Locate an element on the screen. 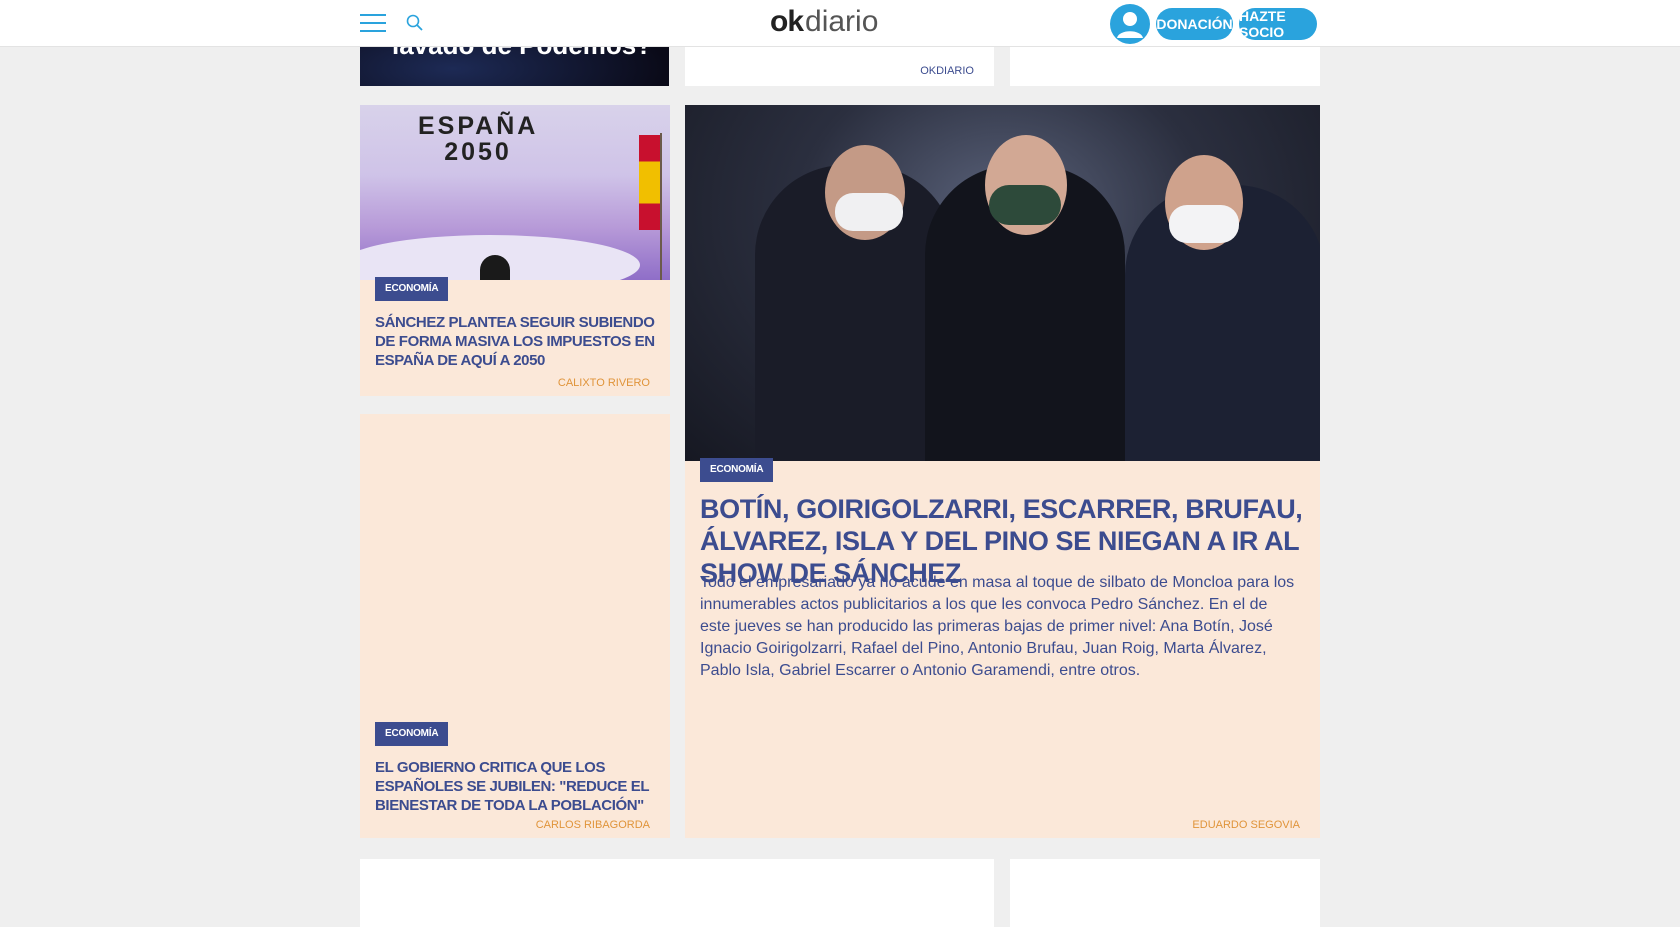 The image size is (1680, 927). donate-button: DONACIÓN is located at coordinates (1194, 24).